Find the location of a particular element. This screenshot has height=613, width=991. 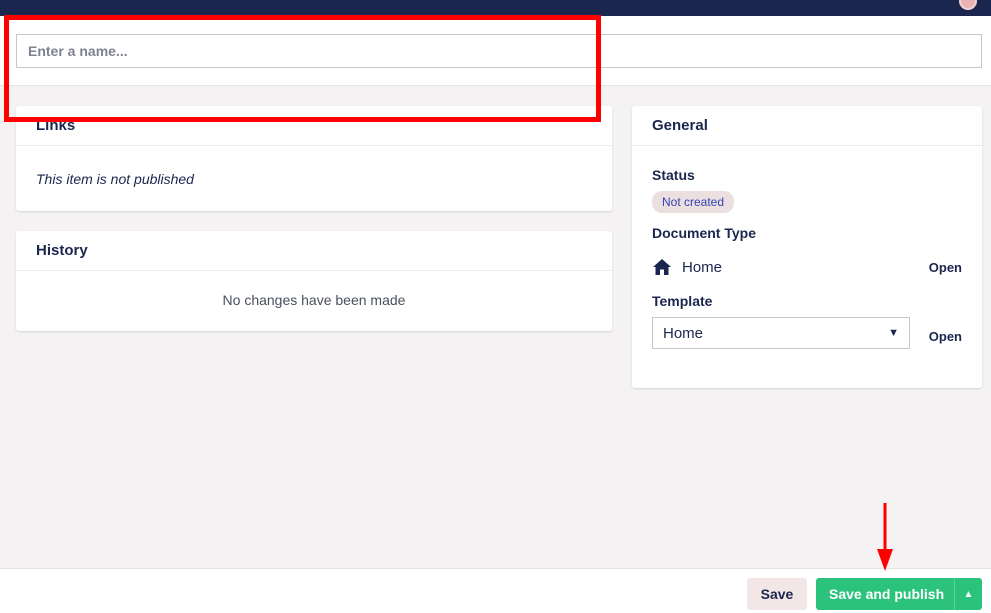

name-header-area is located at coordinates (495, 51).